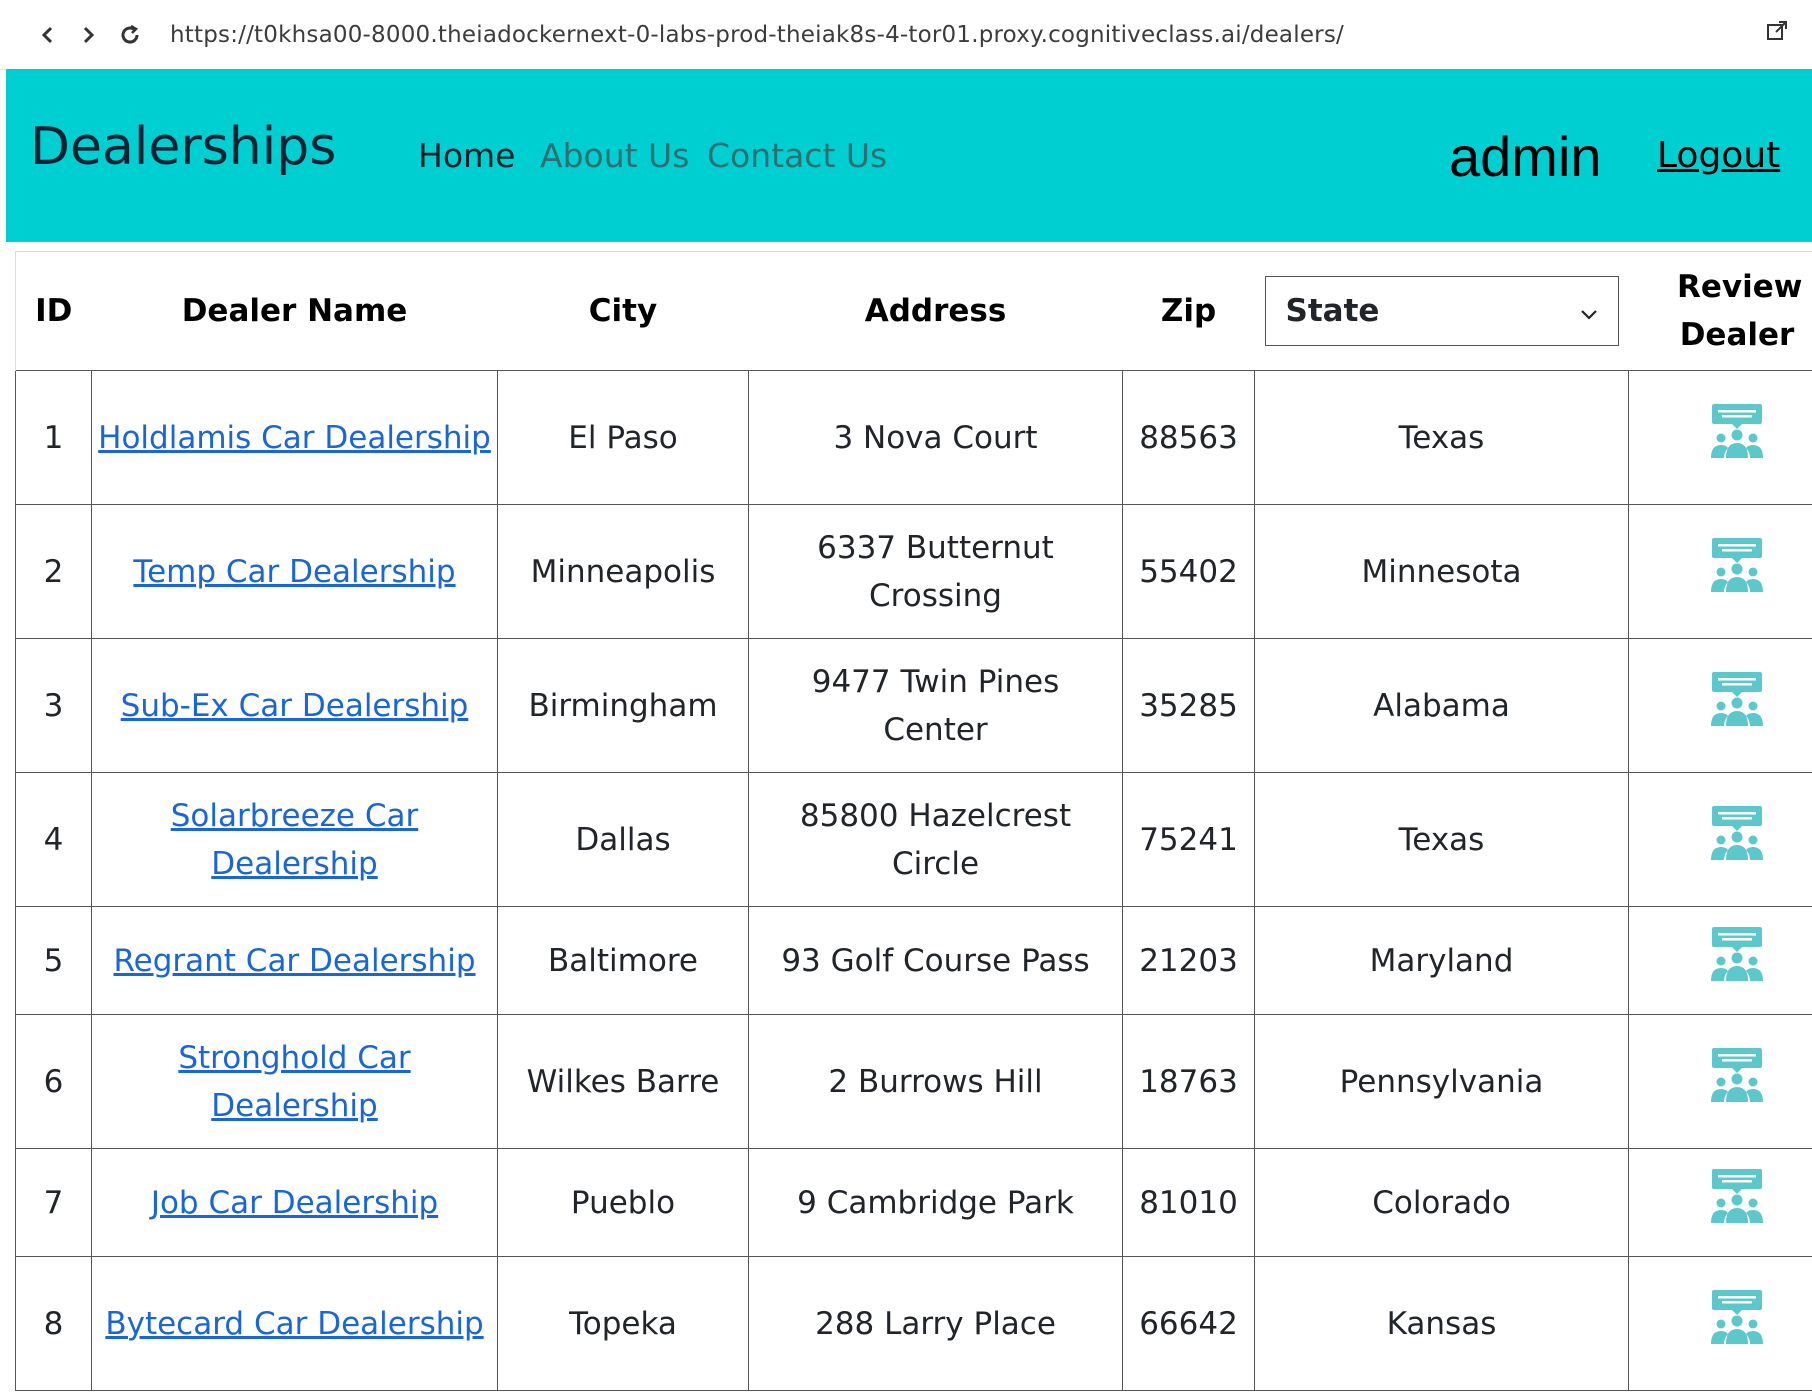 The height and width of the screenshot is (1393, 1812). Describe the element at coordinates (797, 155) in the screenshot. I see `nav-contact-us: Contact Us` at that location.